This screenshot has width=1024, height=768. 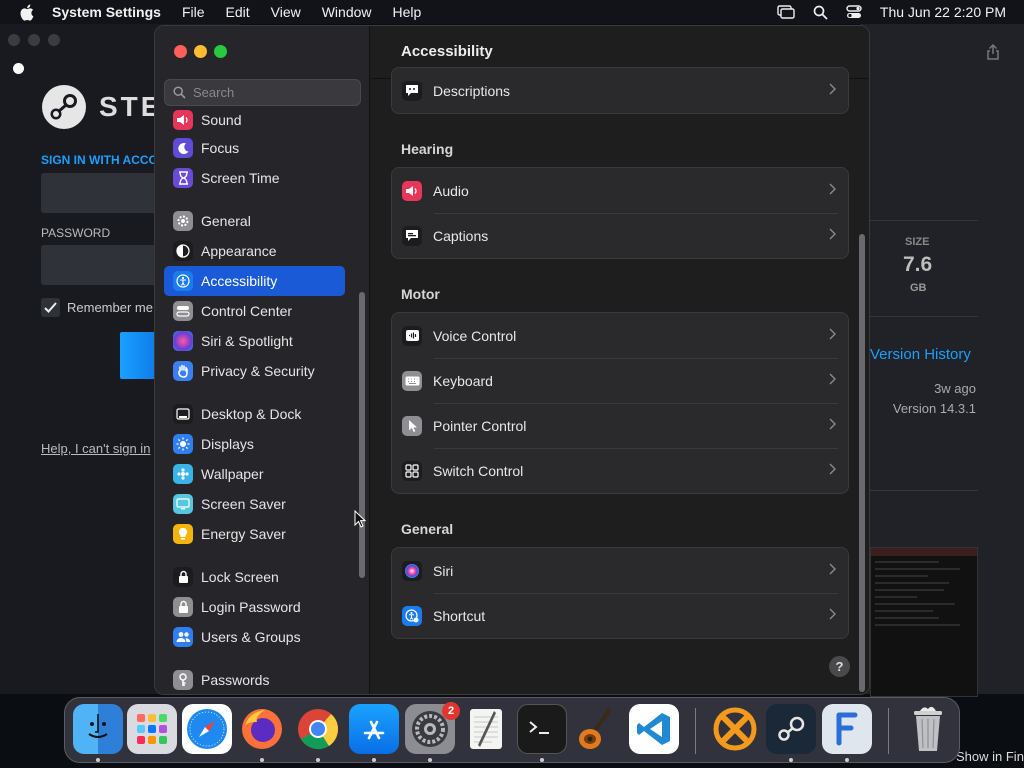 I want to click on captions-icon, so click(x=412, y=235).